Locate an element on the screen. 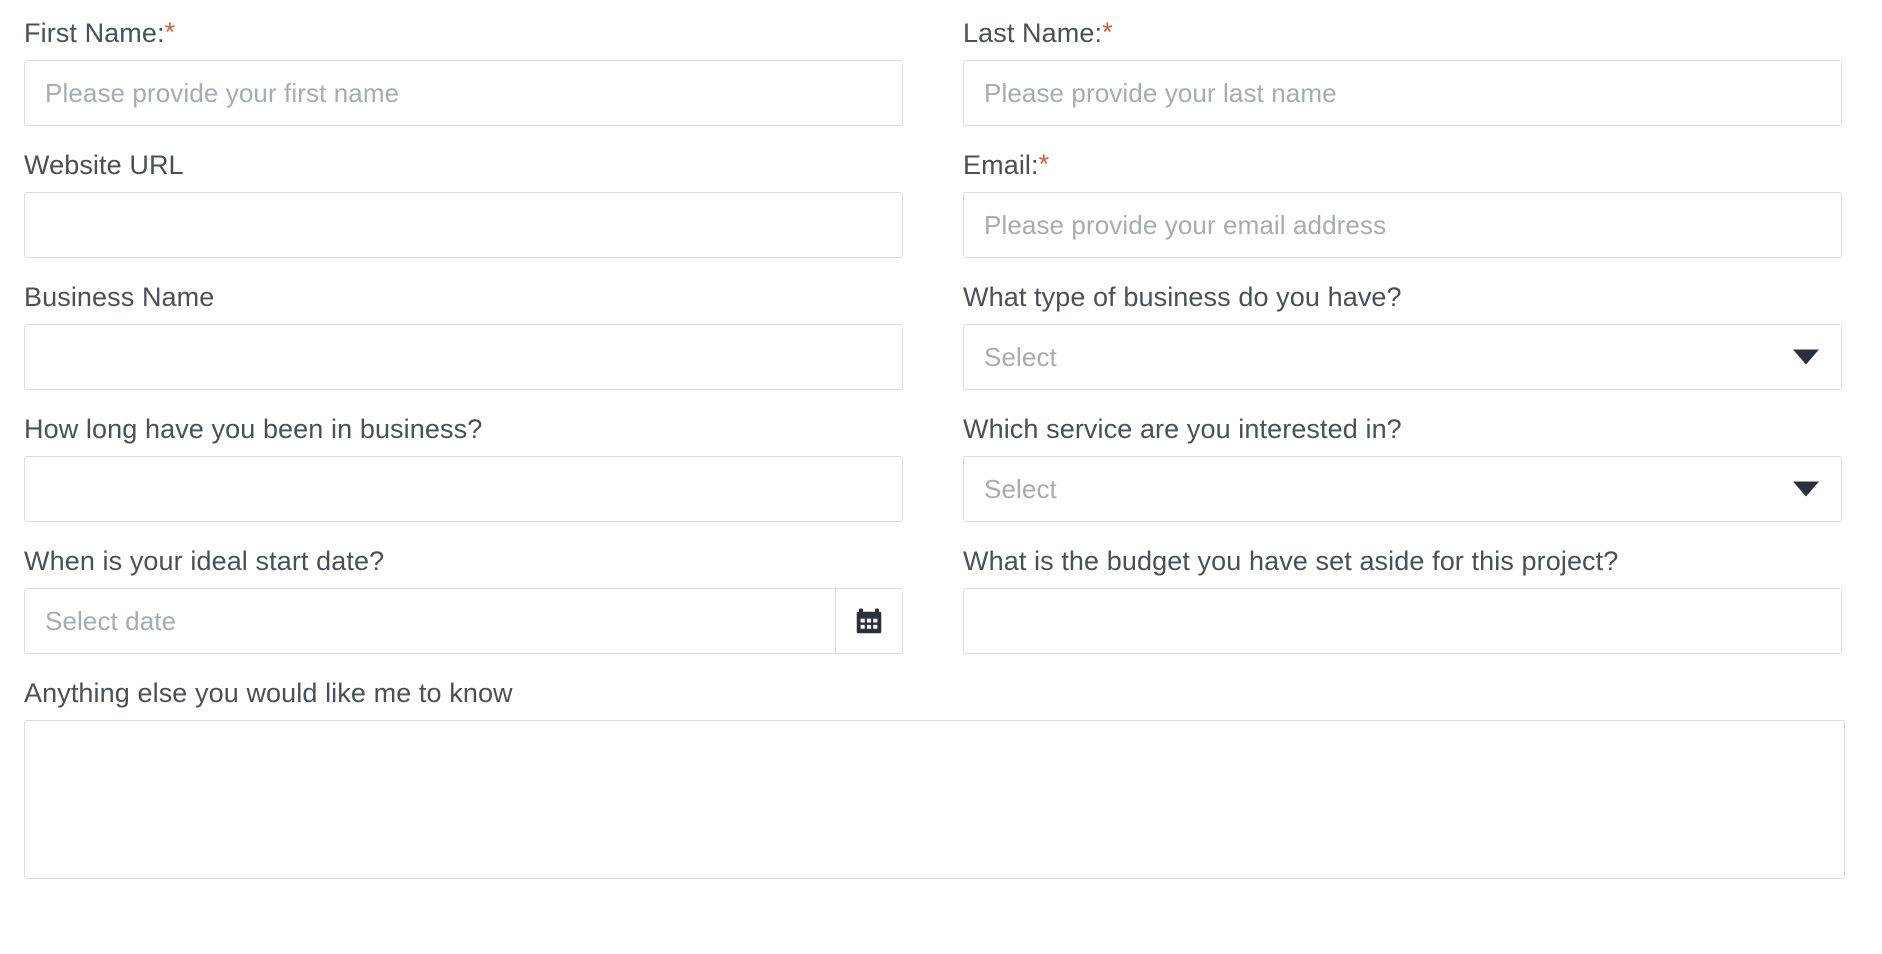 Image resolution: width=1882 pixels, height=954 pixels. form-field-business-name: Business Name is located at coordinates (463, 336).